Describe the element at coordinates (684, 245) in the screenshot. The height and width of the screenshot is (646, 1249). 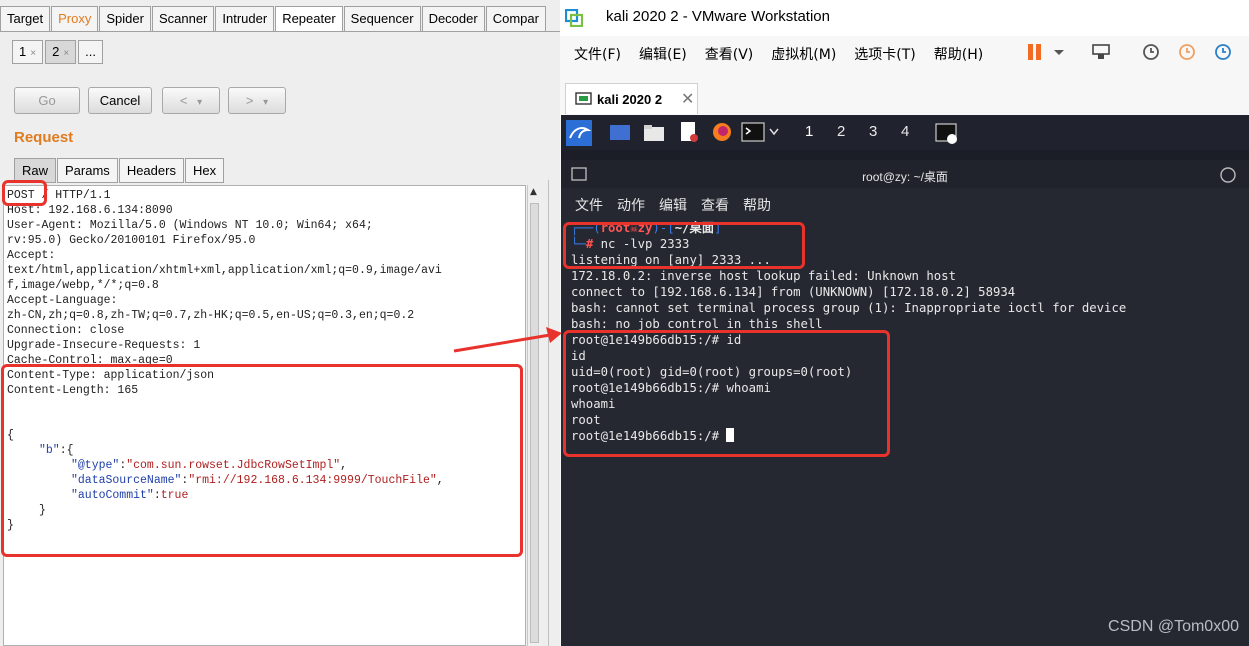
I see `highlight-nc-command` at that location.